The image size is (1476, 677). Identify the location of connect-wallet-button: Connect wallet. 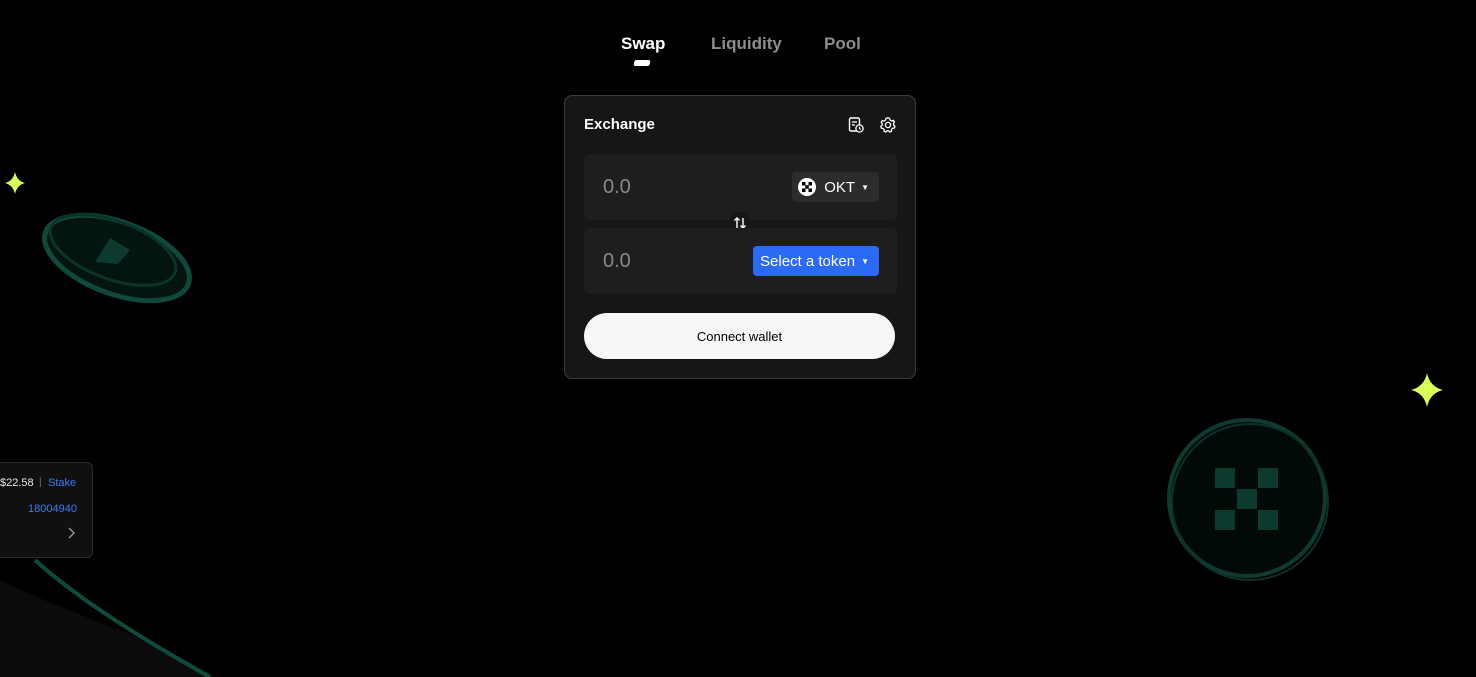
(739, 336).